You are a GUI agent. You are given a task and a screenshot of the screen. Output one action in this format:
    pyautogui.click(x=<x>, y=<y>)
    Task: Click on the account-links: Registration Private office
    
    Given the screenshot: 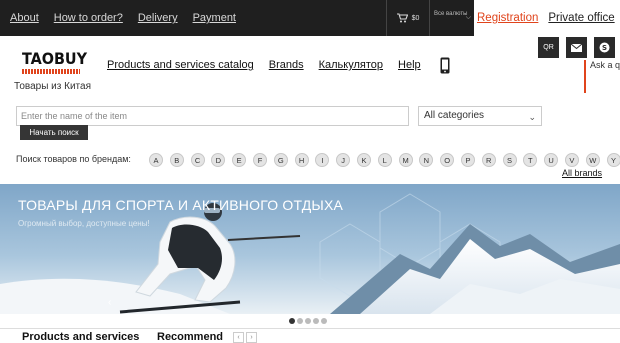 What is the action you would take?
    pyautogui.click(x=548, y=18)
    